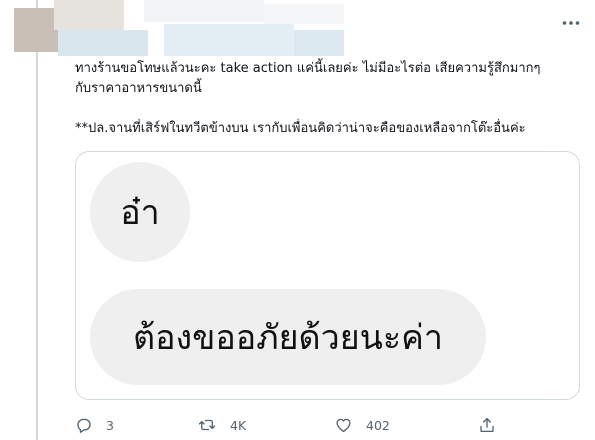  I want to click on more-horizontal-icon, so click(571, 23).